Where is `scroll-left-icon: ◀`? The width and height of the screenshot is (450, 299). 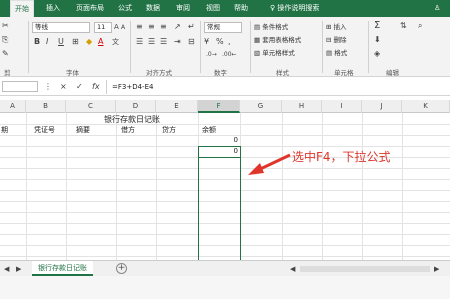 scroll-left-icon: ◀ is located at coordinates (292, 269).